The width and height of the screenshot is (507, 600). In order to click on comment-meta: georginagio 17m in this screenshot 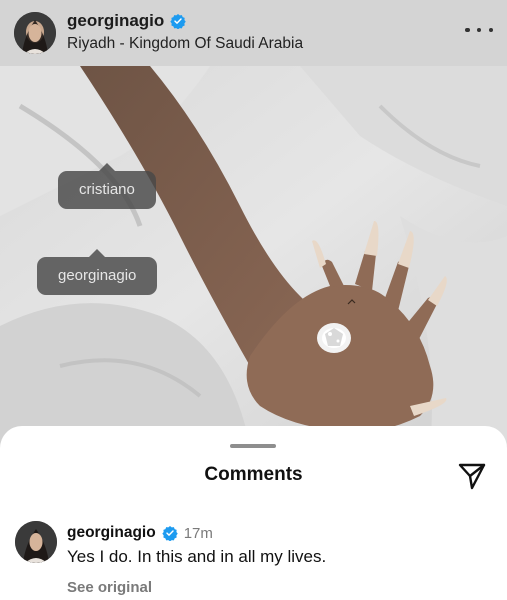, I will do `click(140, 533)`.